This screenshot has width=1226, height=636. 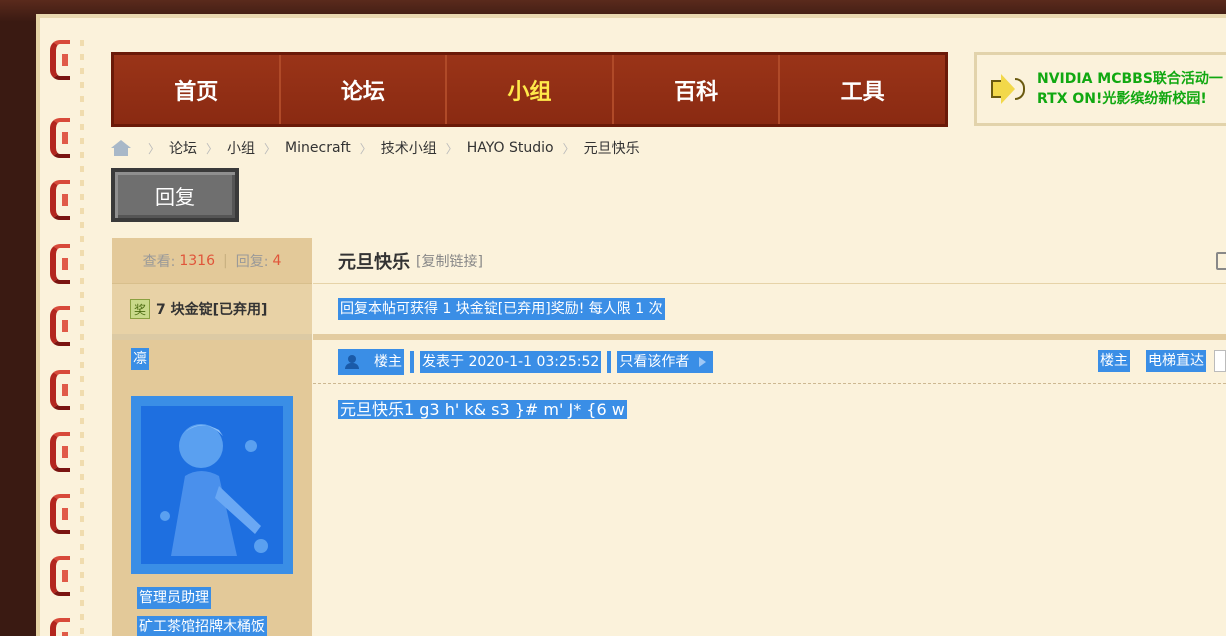 I want to click on post-body-text: 元旦快乐1 g3 h' k& s3 }# m' J* {6 w, so click(x=482, y=409).